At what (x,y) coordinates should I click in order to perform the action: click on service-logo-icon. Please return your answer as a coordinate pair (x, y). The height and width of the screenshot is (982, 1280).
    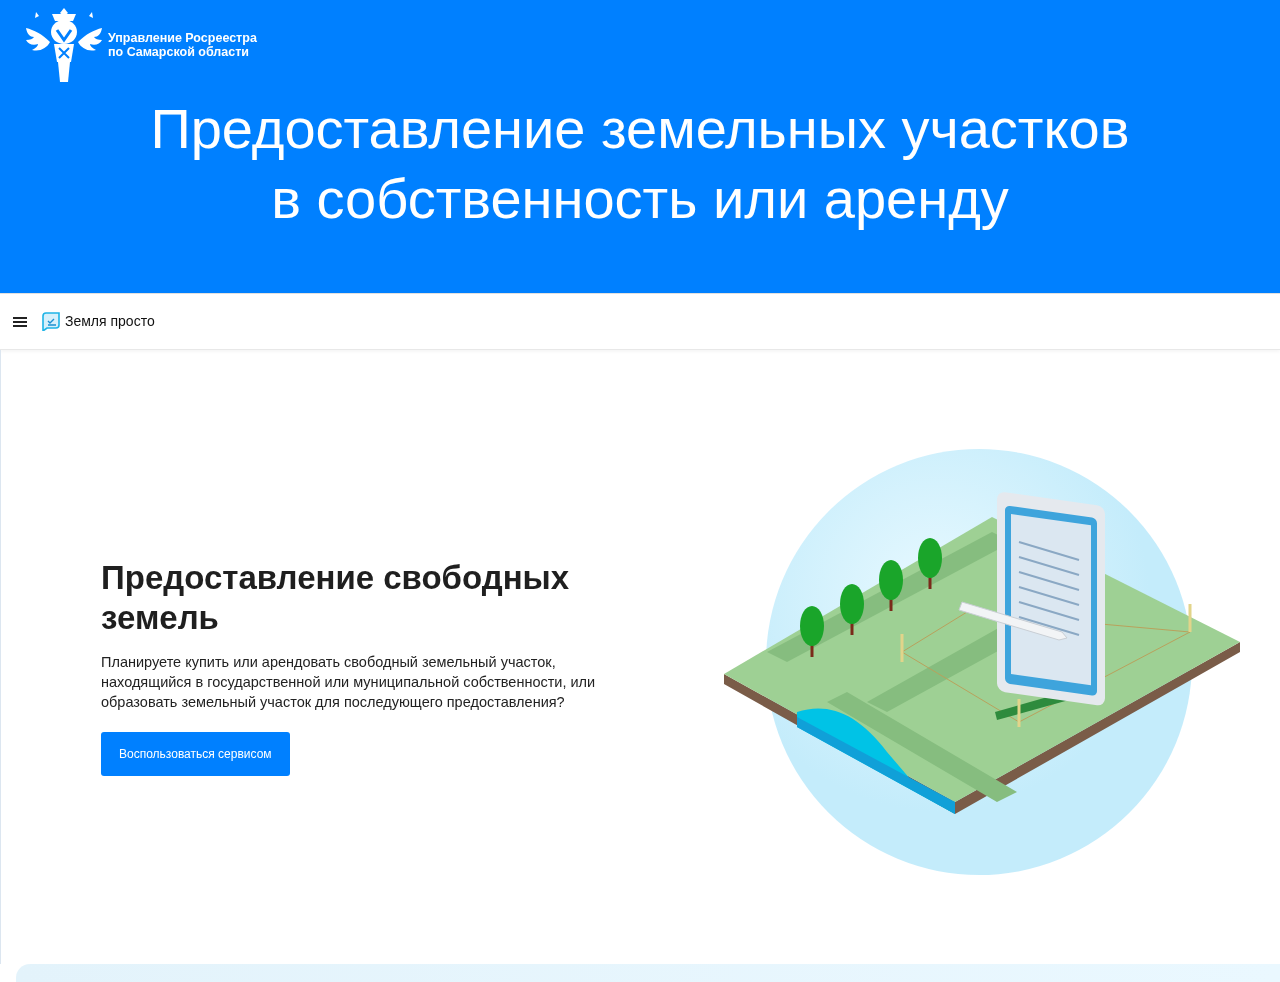
    Looking at the image, I should click on (51, 321).